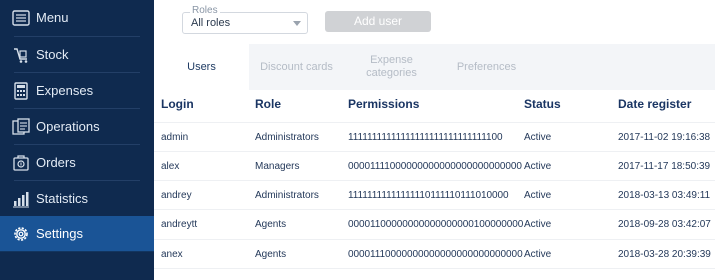 The width and height of the screenshot is (715, 280). Describe the element at coordinates (664, 254) in the screenshot. I see `cell-date-register: 2018-03-28 20:39:39` at that location.